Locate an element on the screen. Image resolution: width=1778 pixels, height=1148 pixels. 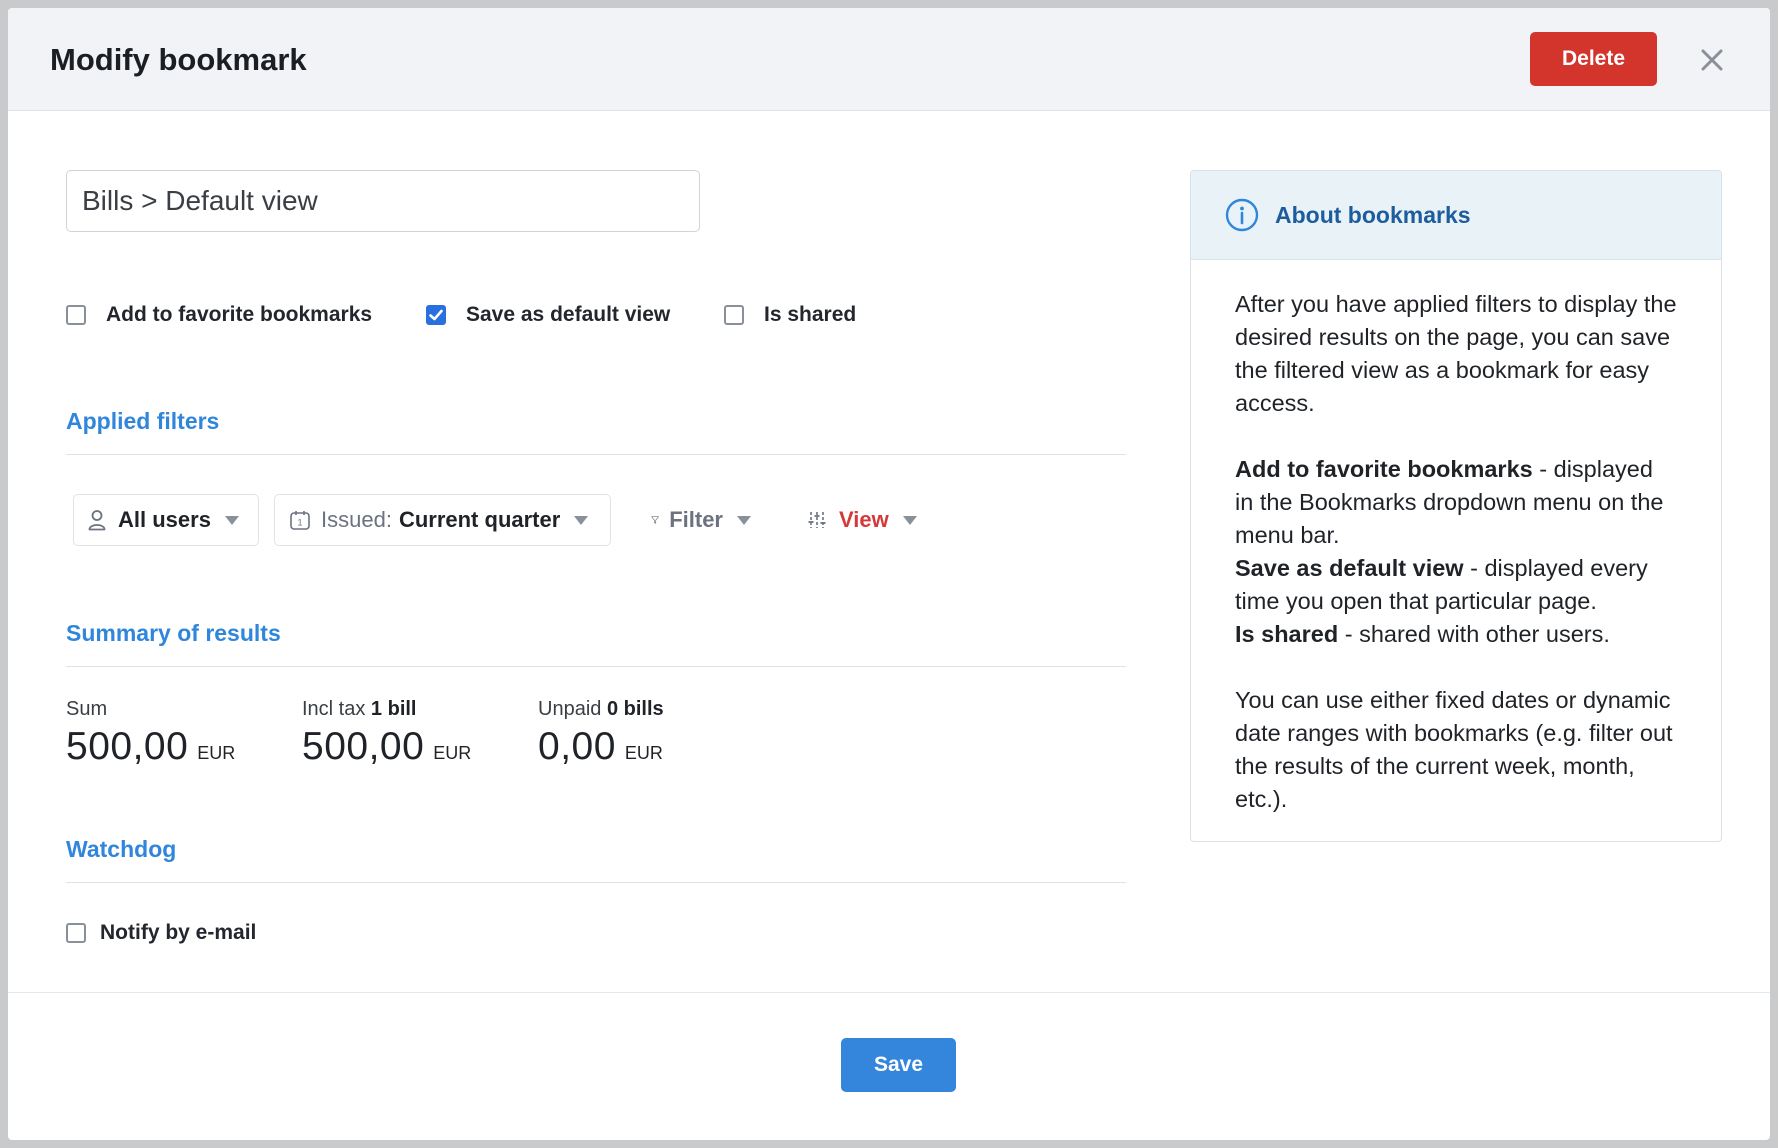
notify-checkbox-label: Notify by e-mail is located at coordinates (178, 932).